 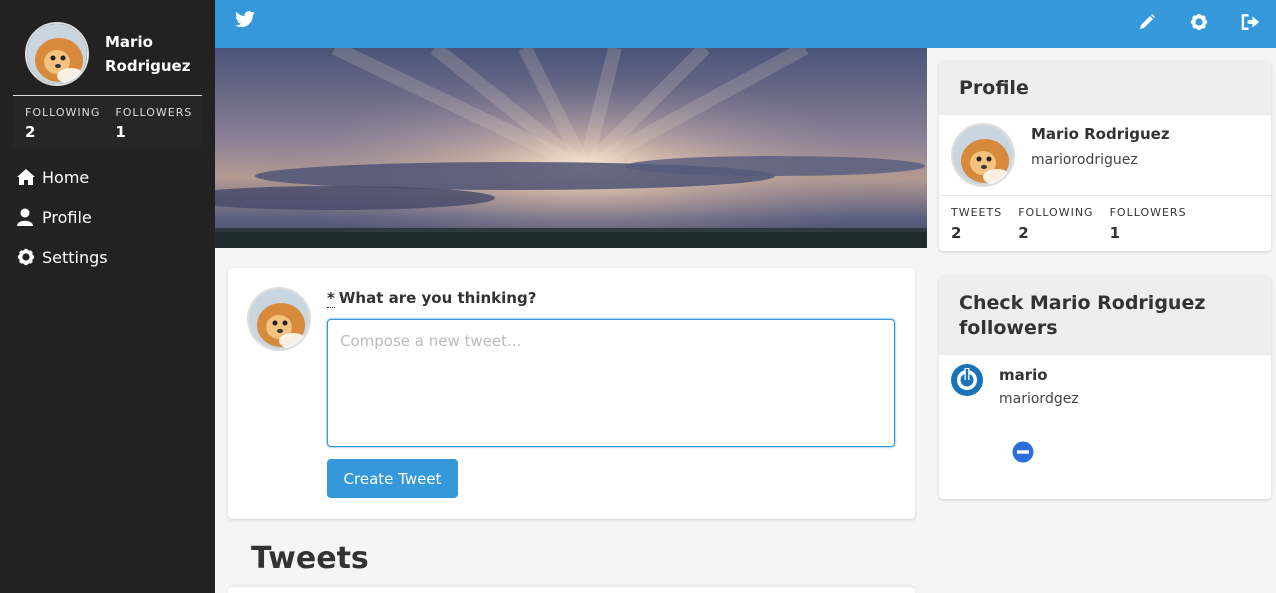 I want to click on sidebar-user-last-name: Rodriguez, so click(x=148, y=66).